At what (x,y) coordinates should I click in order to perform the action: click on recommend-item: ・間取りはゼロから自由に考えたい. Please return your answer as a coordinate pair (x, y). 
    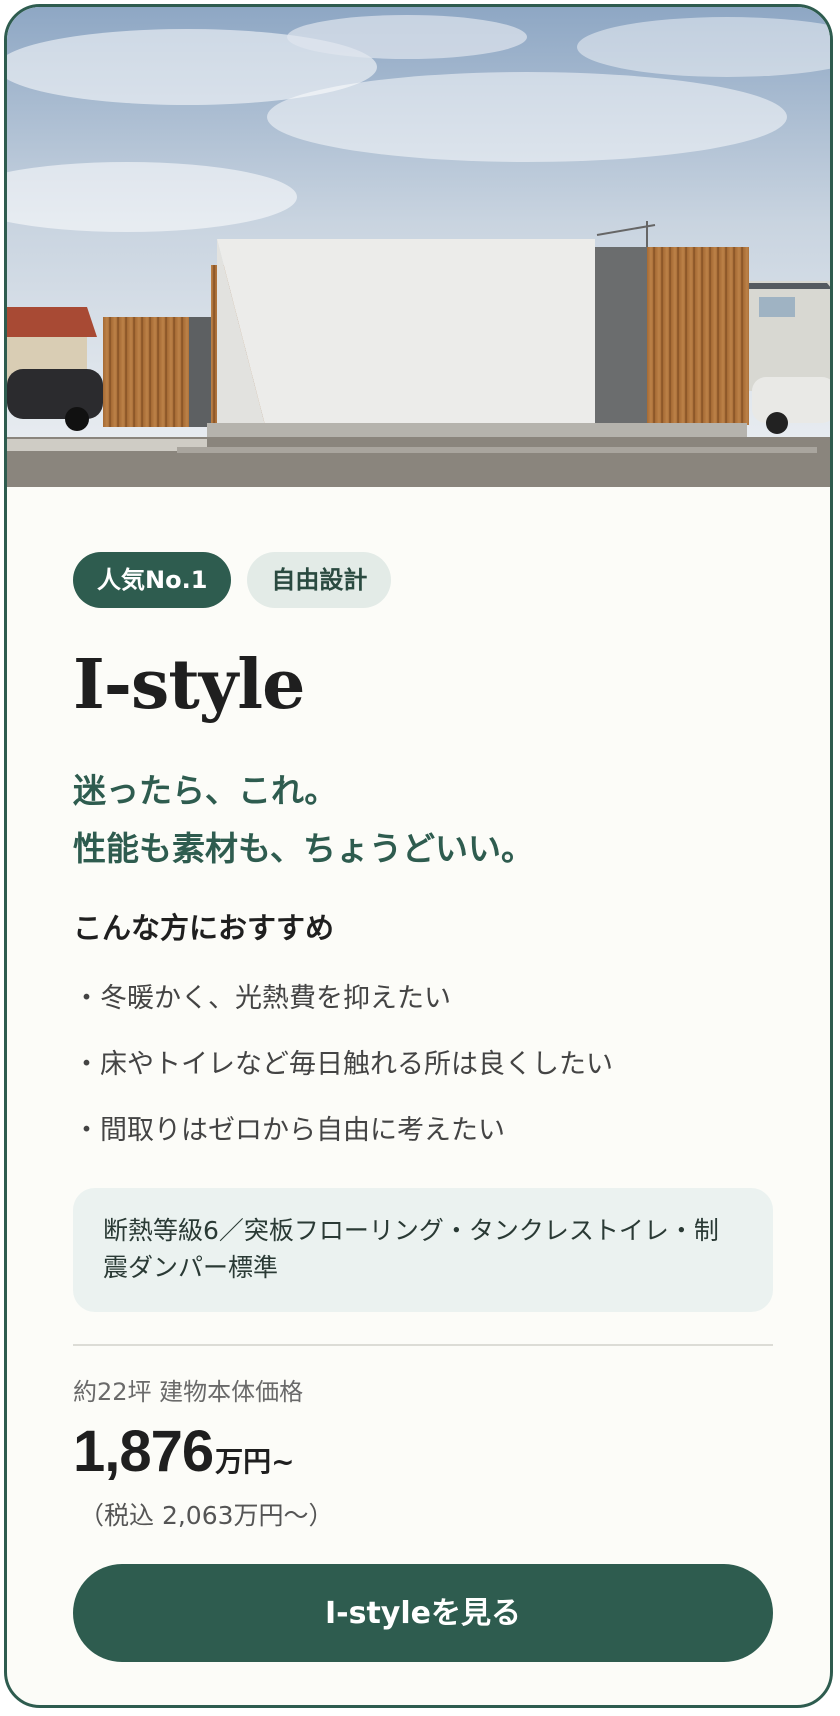
    Looking at the image, I should click on (289, 1130).